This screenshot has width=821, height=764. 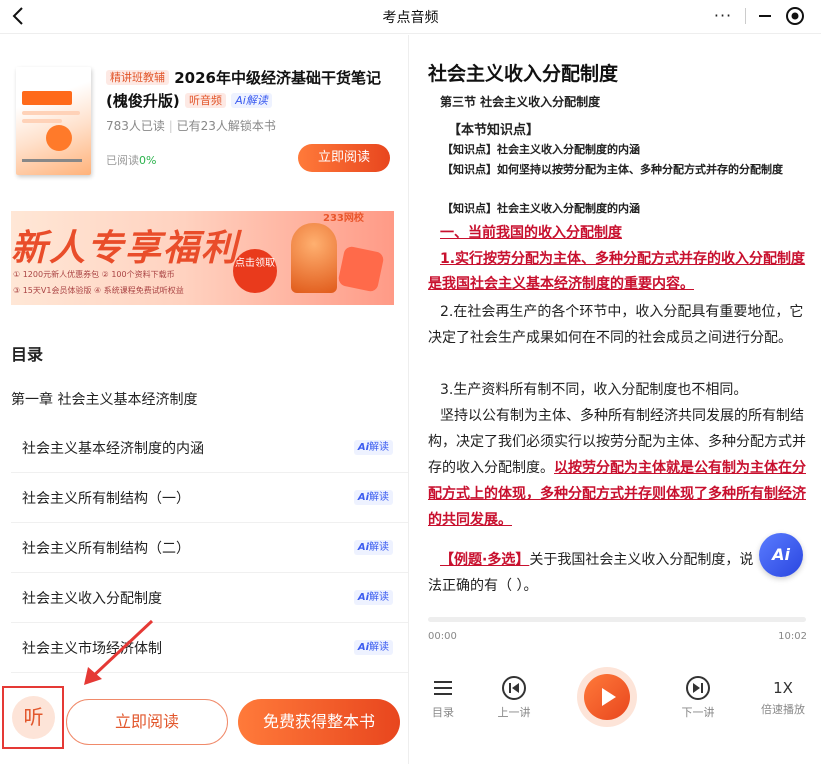 I want to click on tag-ai: Ai解读, so click(x=251, y=100).